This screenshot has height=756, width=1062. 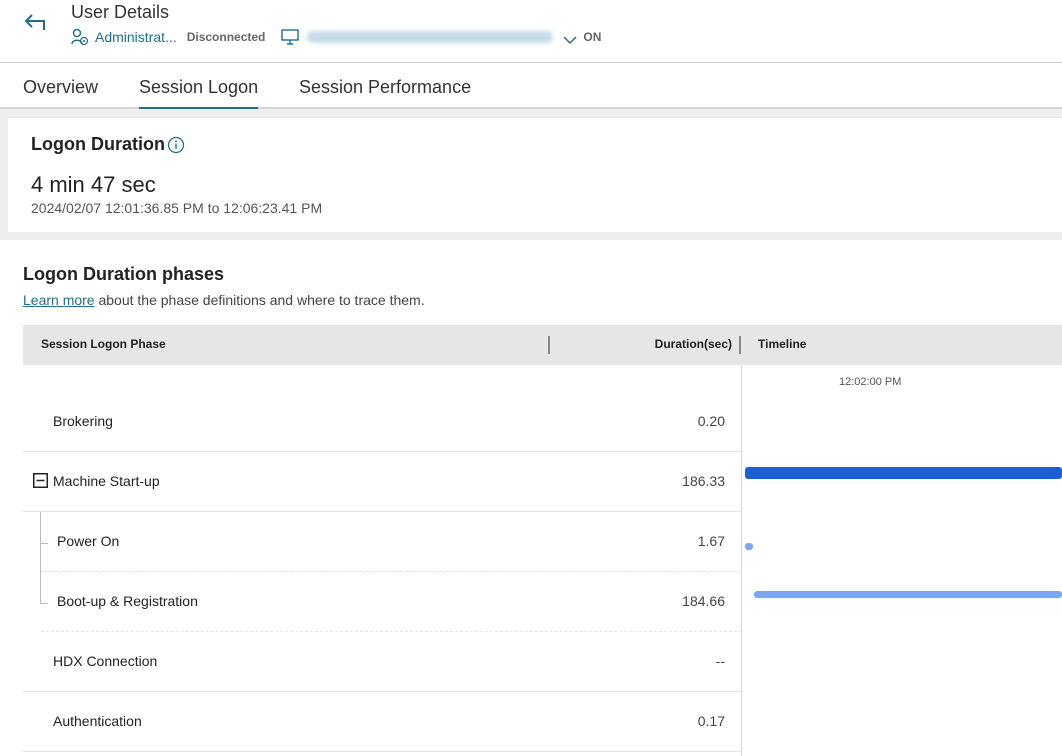 What do you see at coordinates (430, 37) in the screenshot?
I see `machine-name-redacted` at bounding box center [430, 37].